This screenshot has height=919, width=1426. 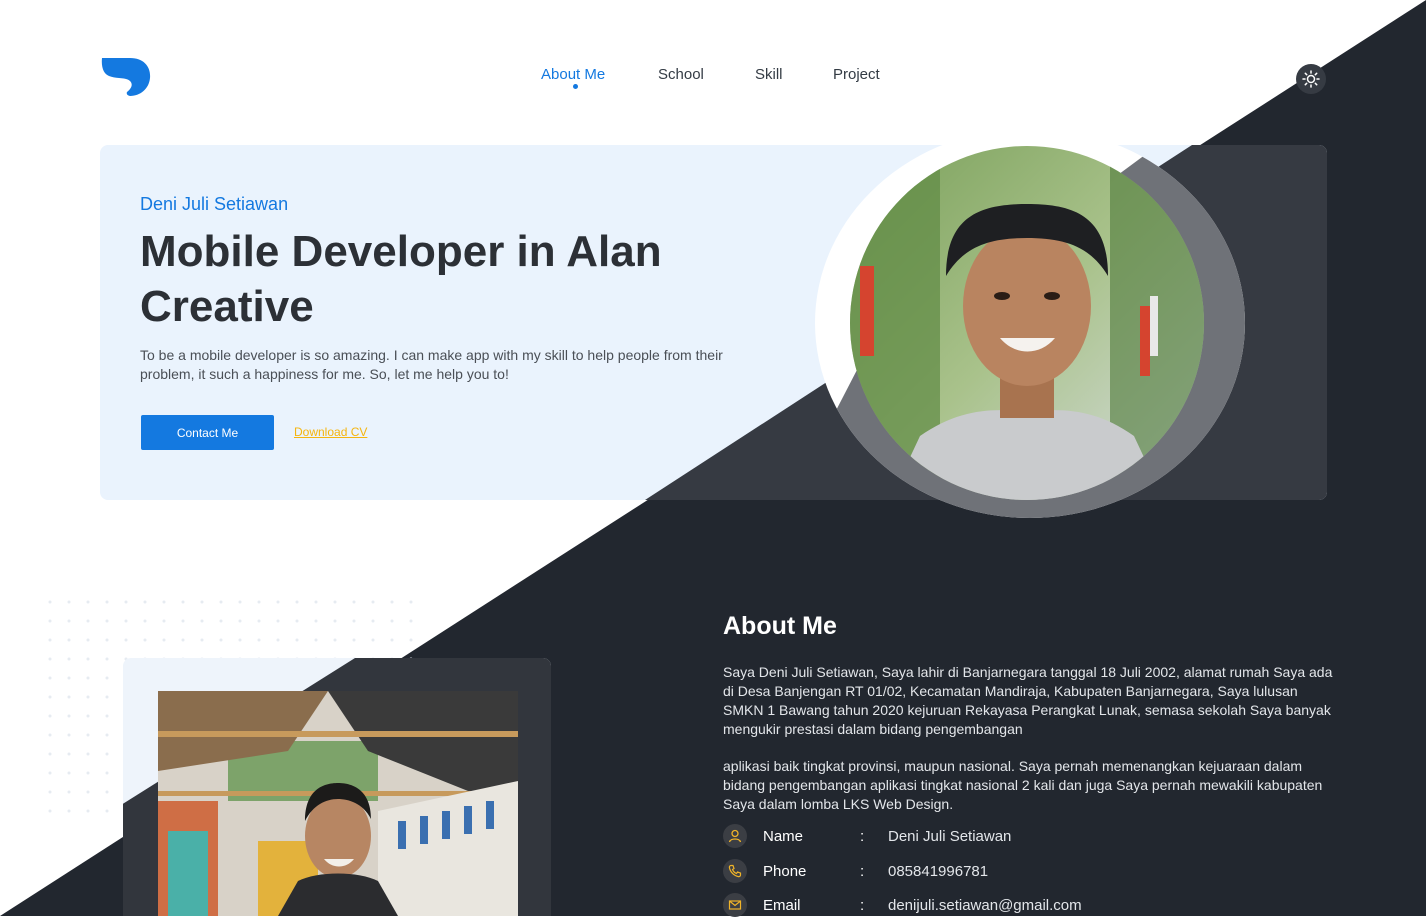 I want to click on about-photo, so click(x=338, y=803).